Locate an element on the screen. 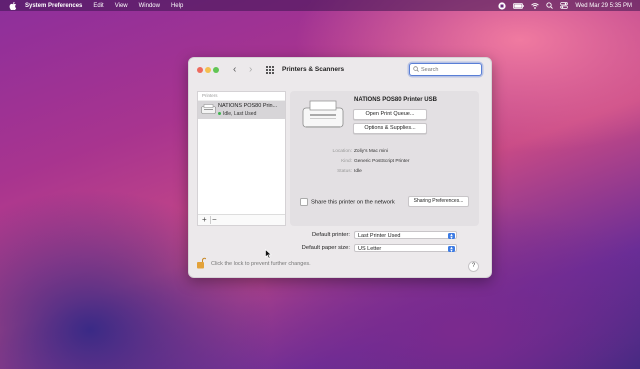 The image size is (640, 369). wifi-icon is located at coordinates (535, 5).